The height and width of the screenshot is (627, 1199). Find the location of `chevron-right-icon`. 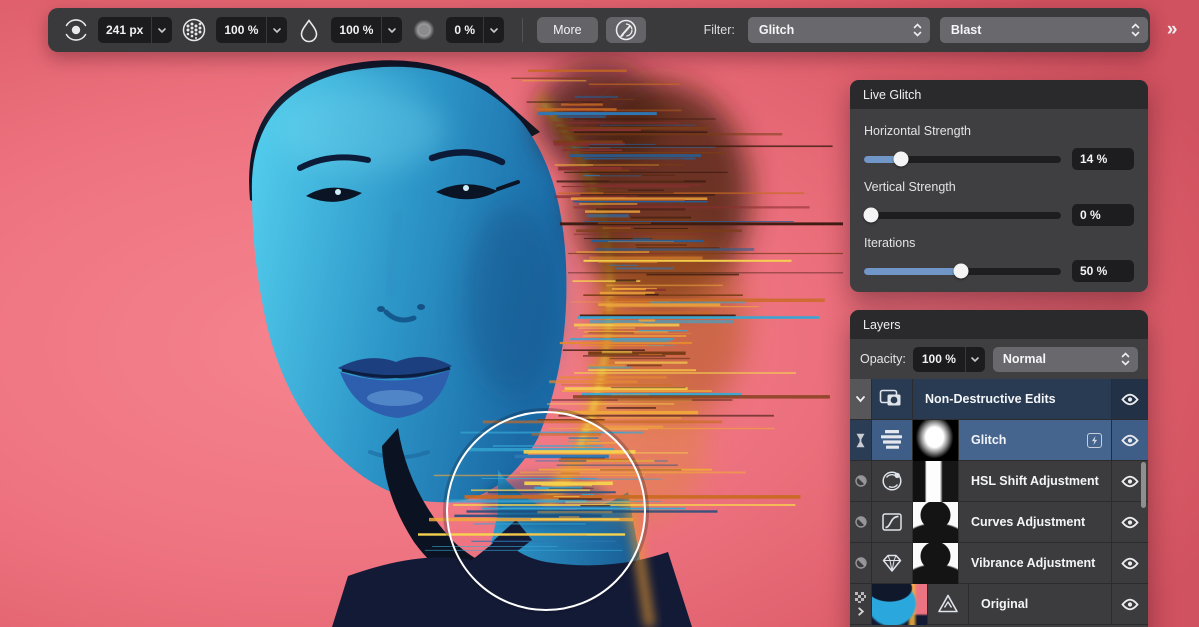

chevron-right-icon is located at coordinates (861, 611).